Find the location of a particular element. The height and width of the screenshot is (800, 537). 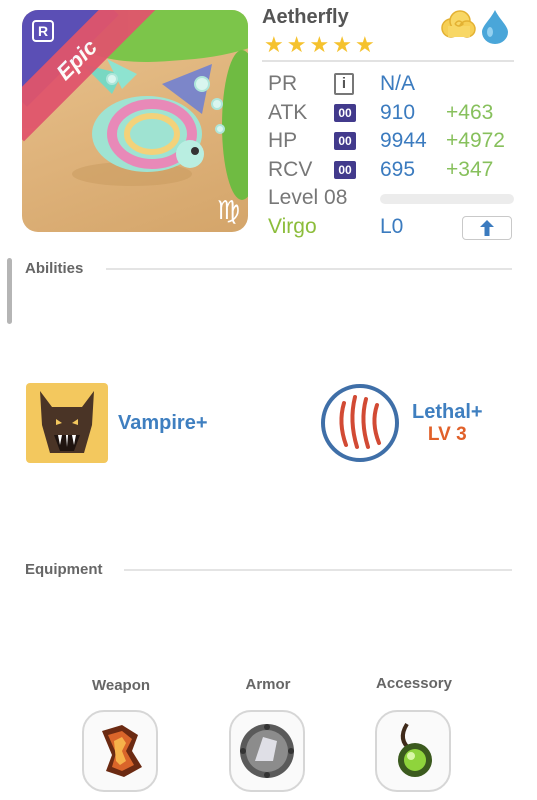

stat-row-atk: ATK 00 910 +463 is located at coordinates (393, 113).